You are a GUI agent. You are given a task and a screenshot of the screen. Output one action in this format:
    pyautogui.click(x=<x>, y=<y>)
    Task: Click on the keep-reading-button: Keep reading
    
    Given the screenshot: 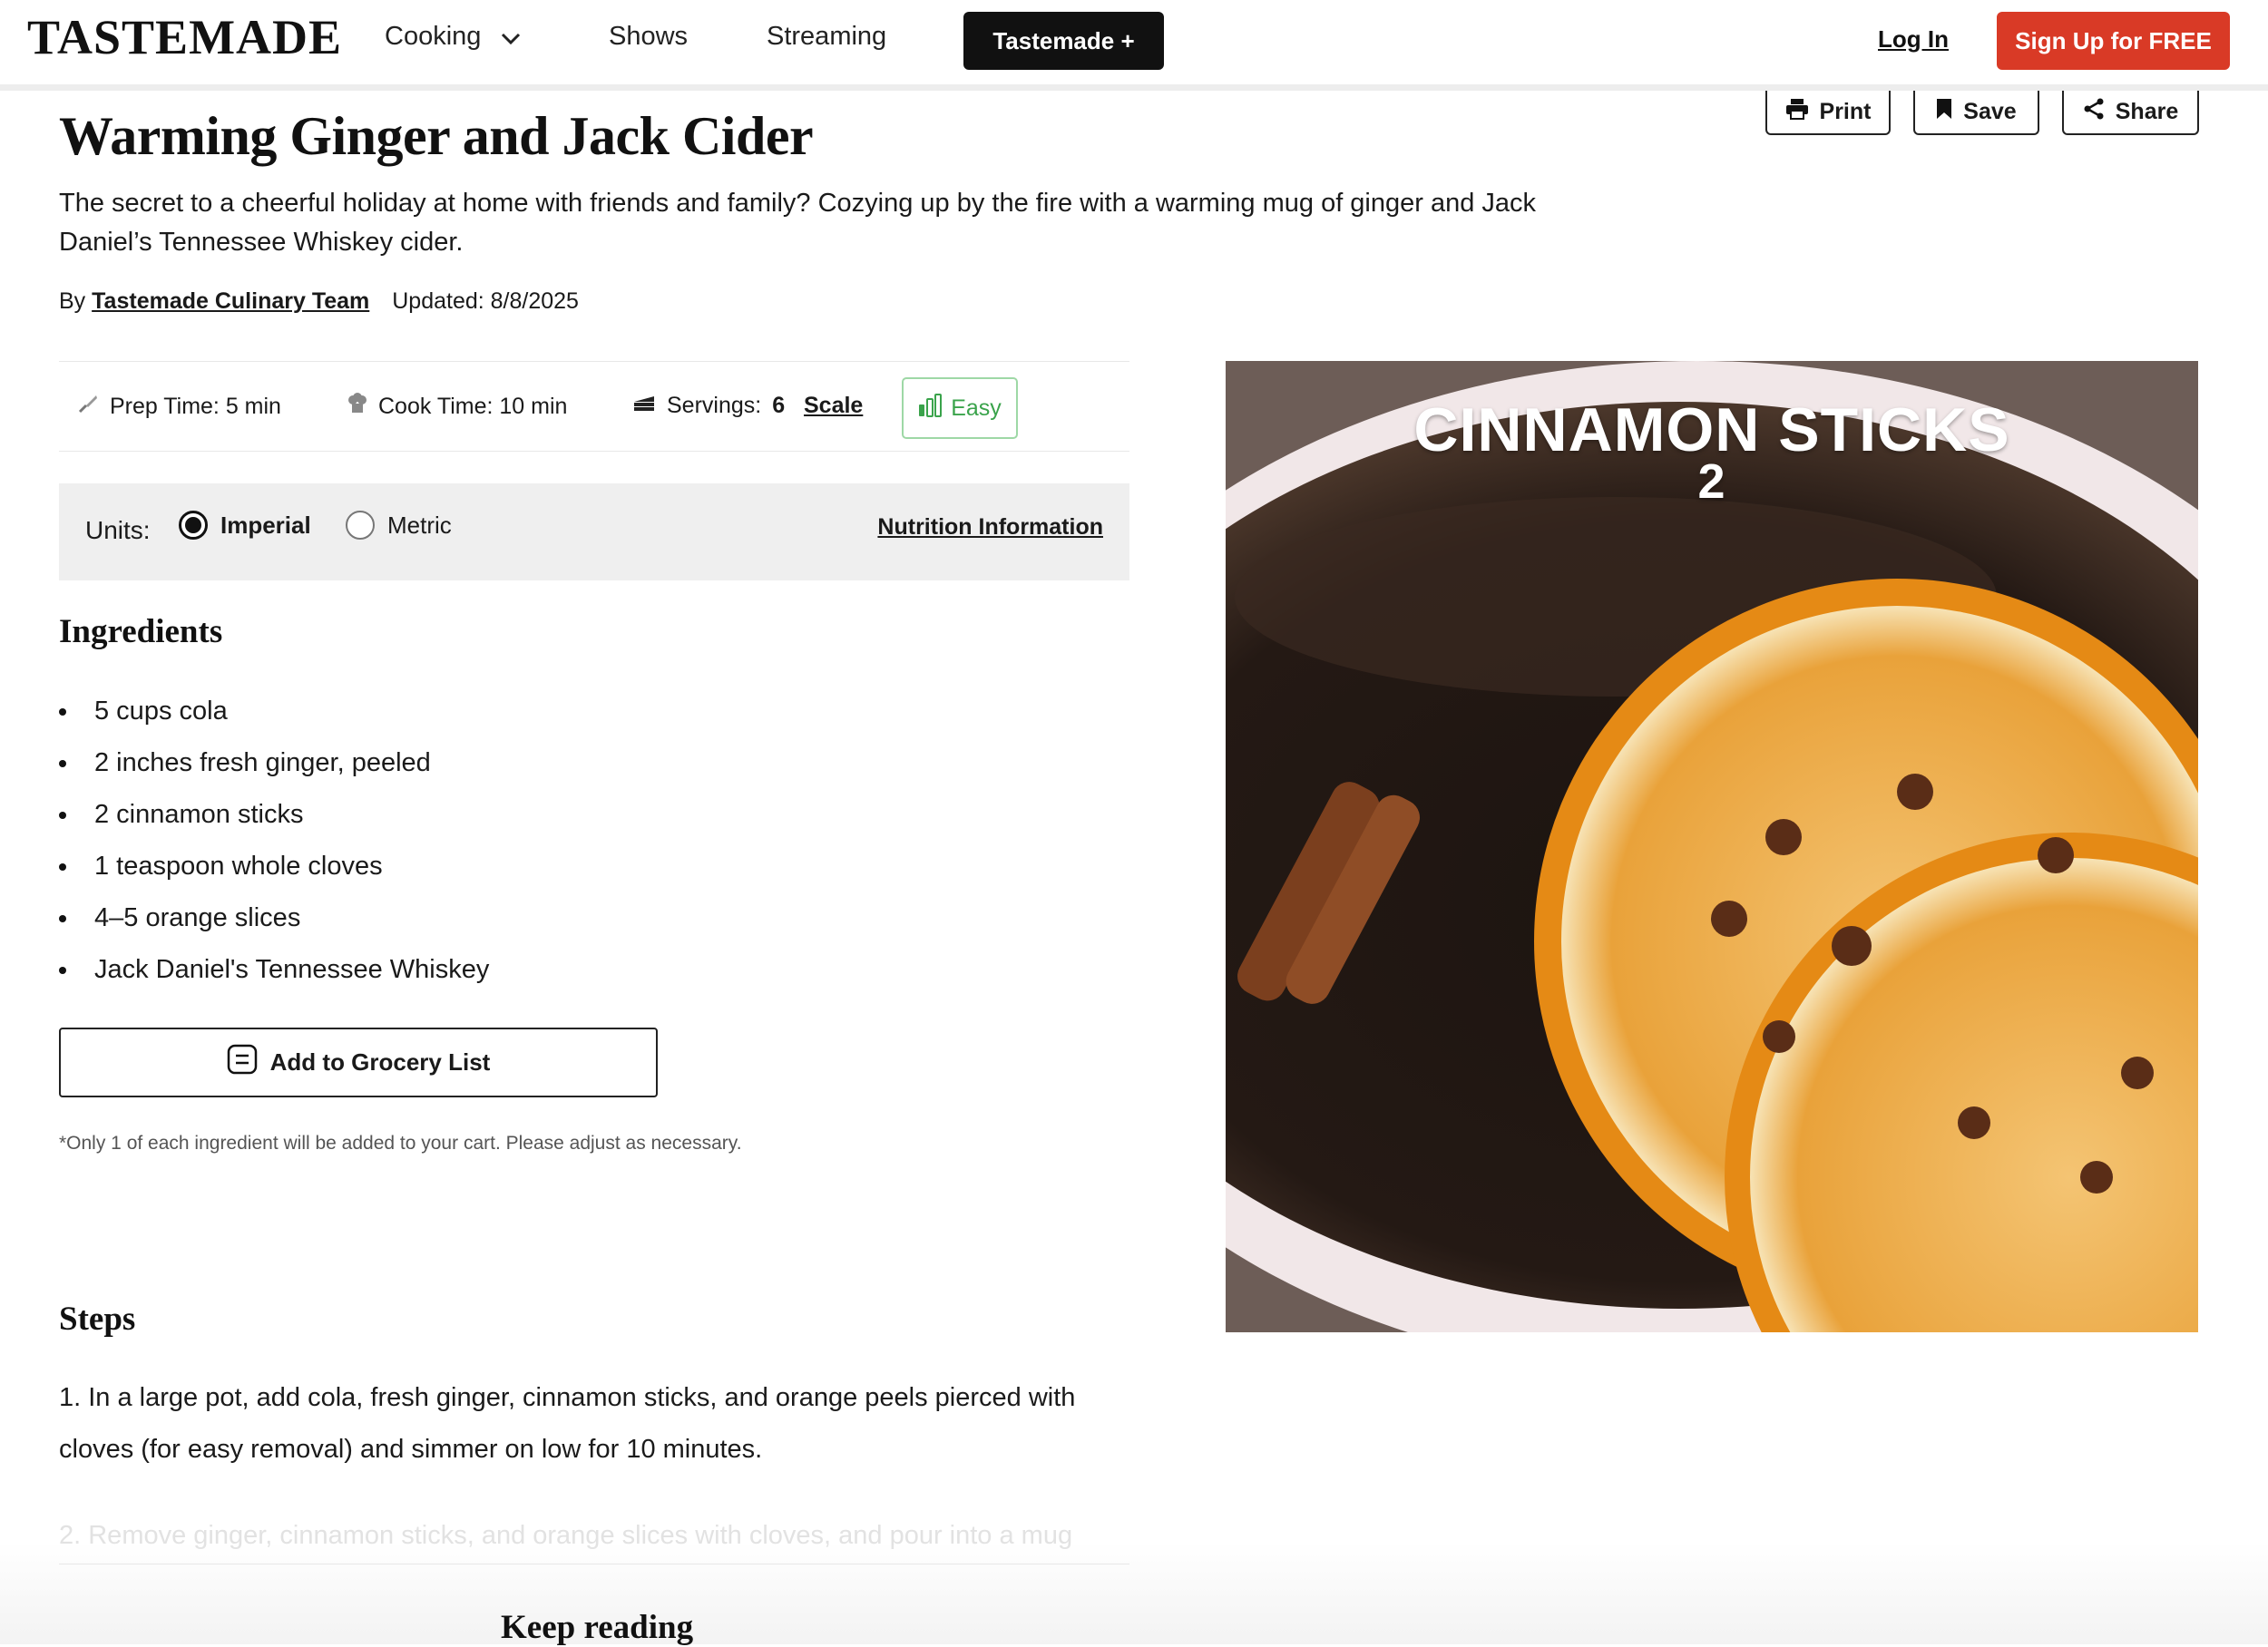 What is the action you would take?
    pyautogui.click(x=597, y=1627)
    